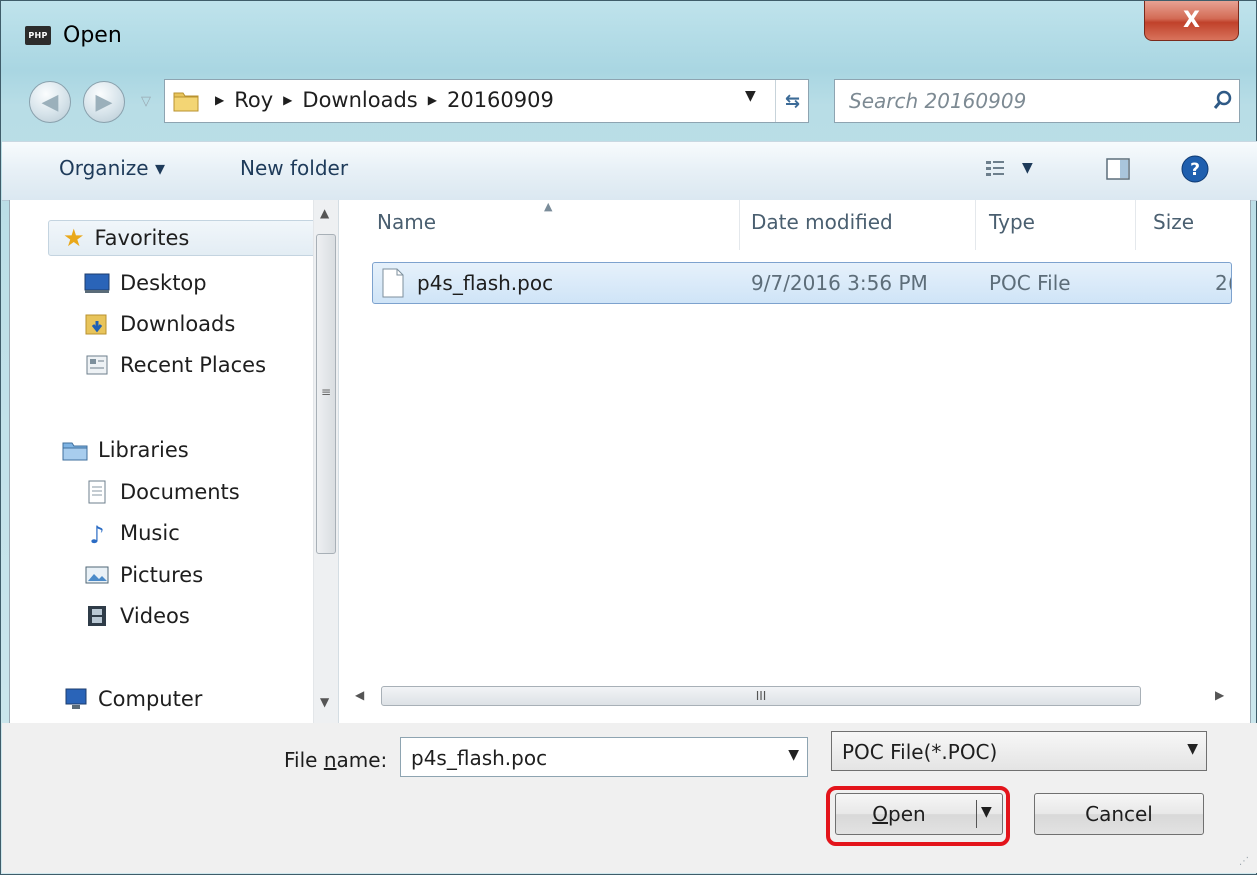  I want to click on cancel-button: Cancel, so click(1119, 814).